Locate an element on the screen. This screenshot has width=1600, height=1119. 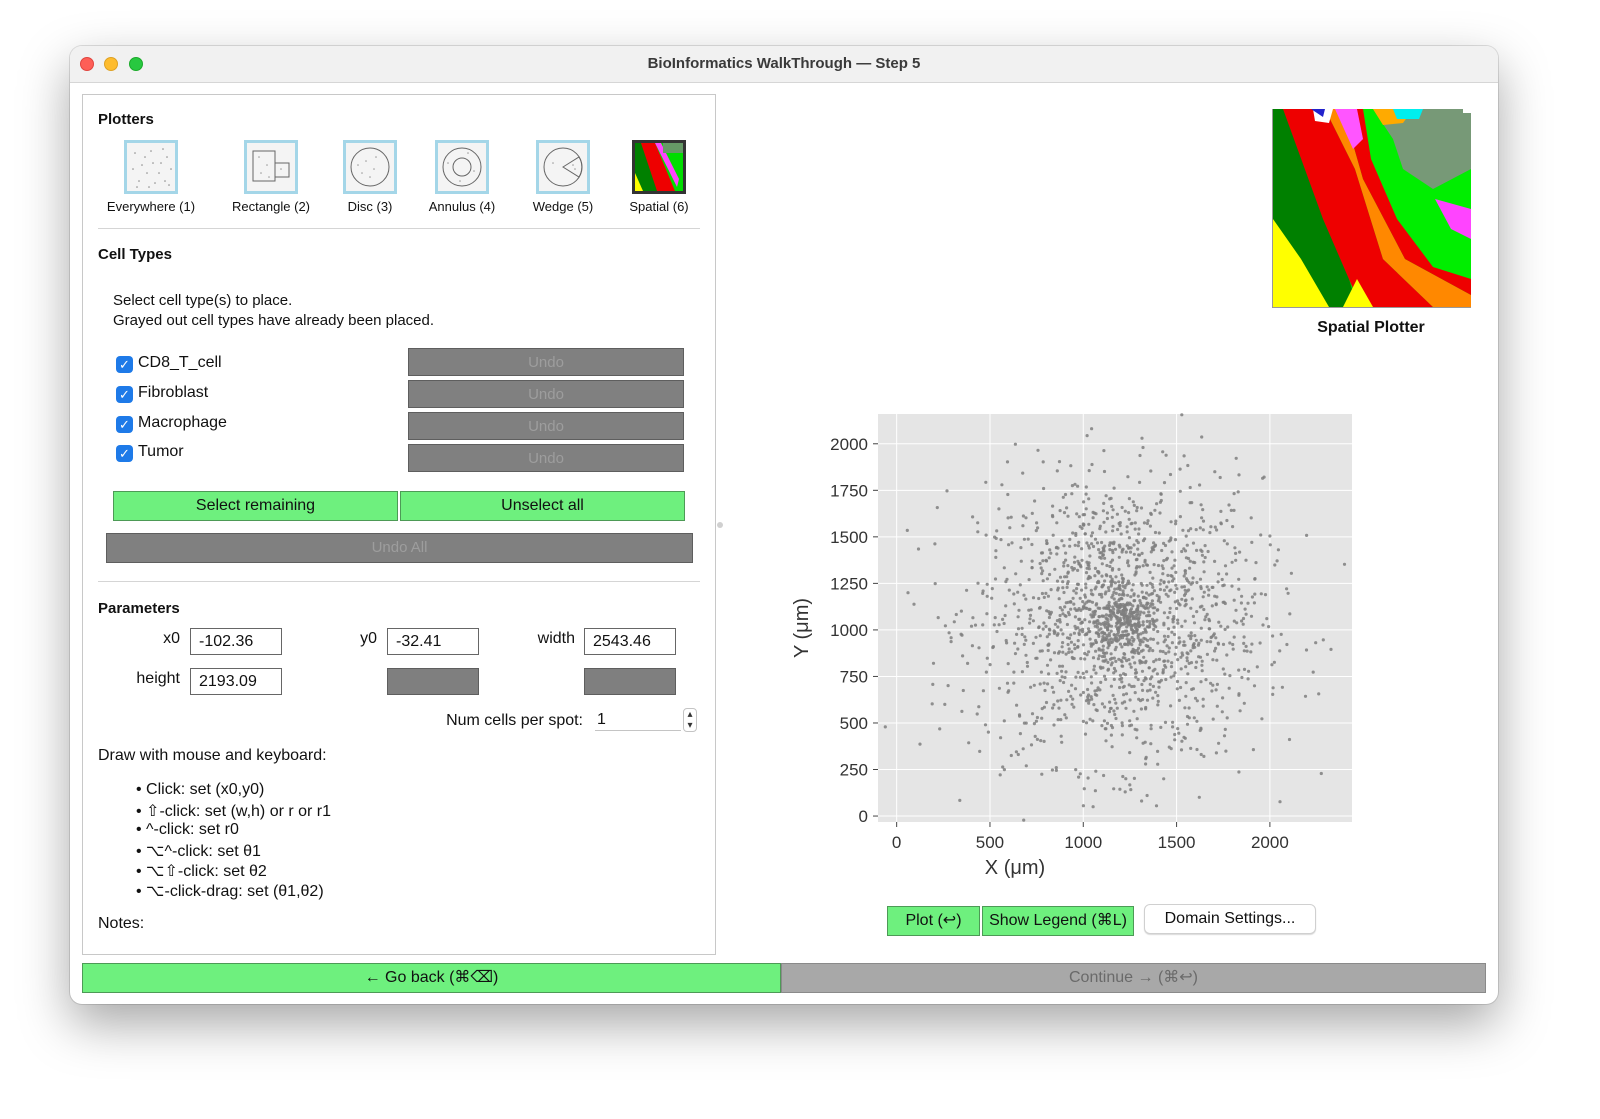
undo-macrophage-button: Undo is located at coordinates (546, 426).